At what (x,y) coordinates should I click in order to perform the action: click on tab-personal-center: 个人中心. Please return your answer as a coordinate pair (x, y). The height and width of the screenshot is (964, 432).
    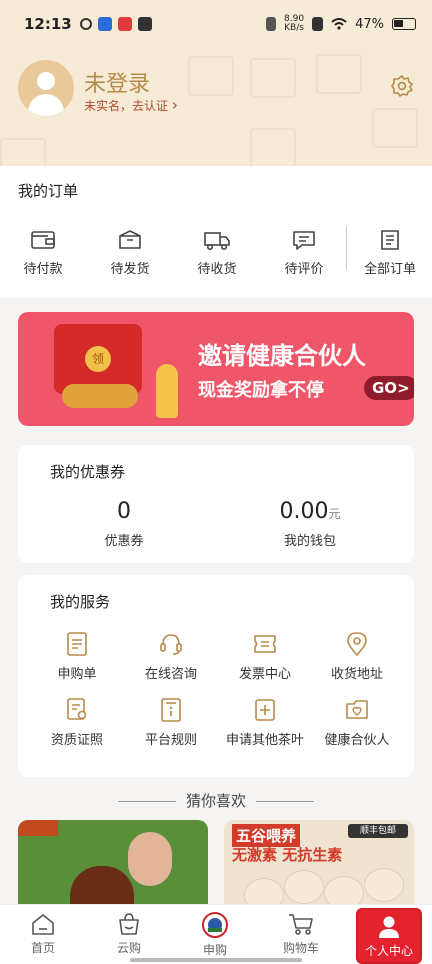
    Looking at the image, I should click on (389, 936).